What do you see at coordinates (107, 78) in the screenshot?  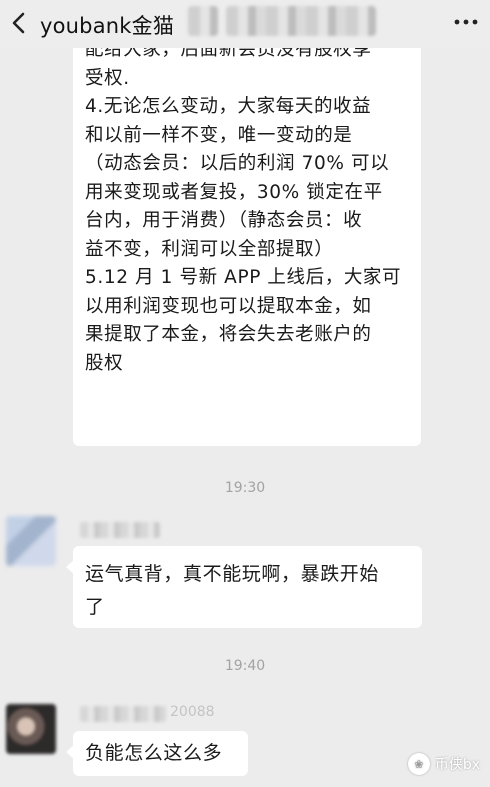 I see `message-line: 受权.` at bounding box center [107, 78].